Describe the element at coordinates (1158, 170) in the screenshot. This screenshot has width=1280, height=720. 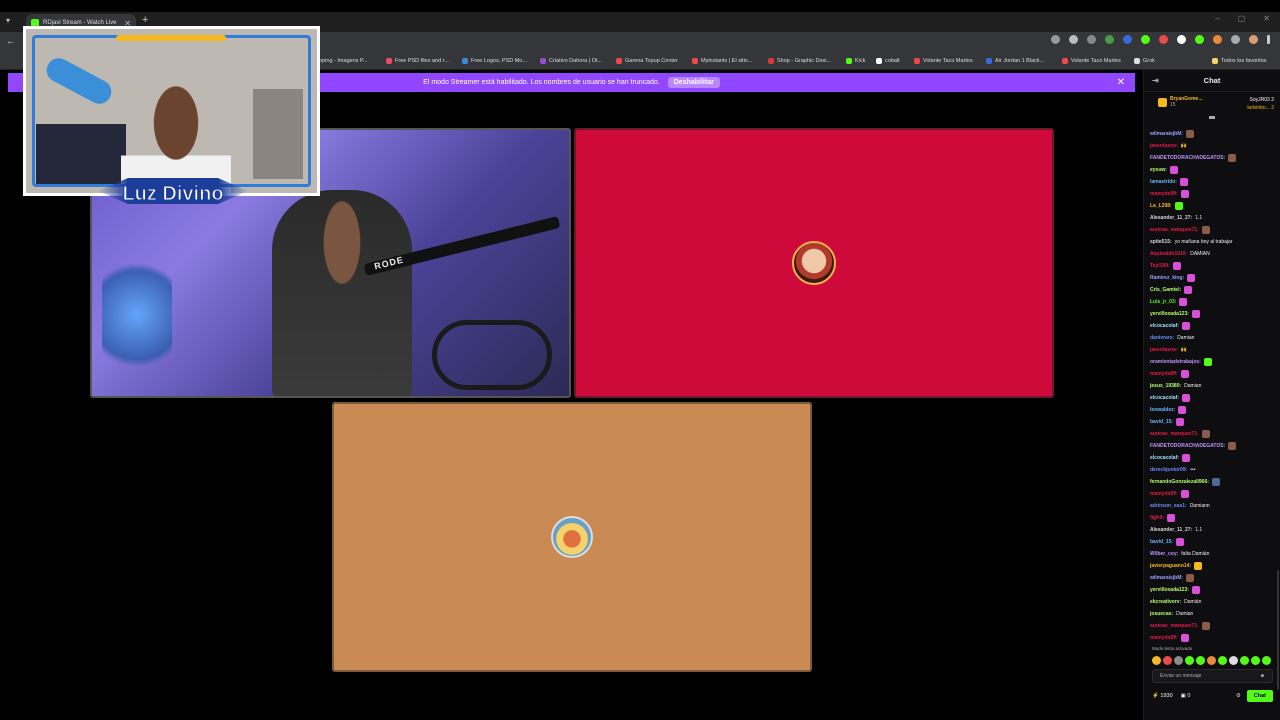
I see `chat-username: eysuw:` at that location.